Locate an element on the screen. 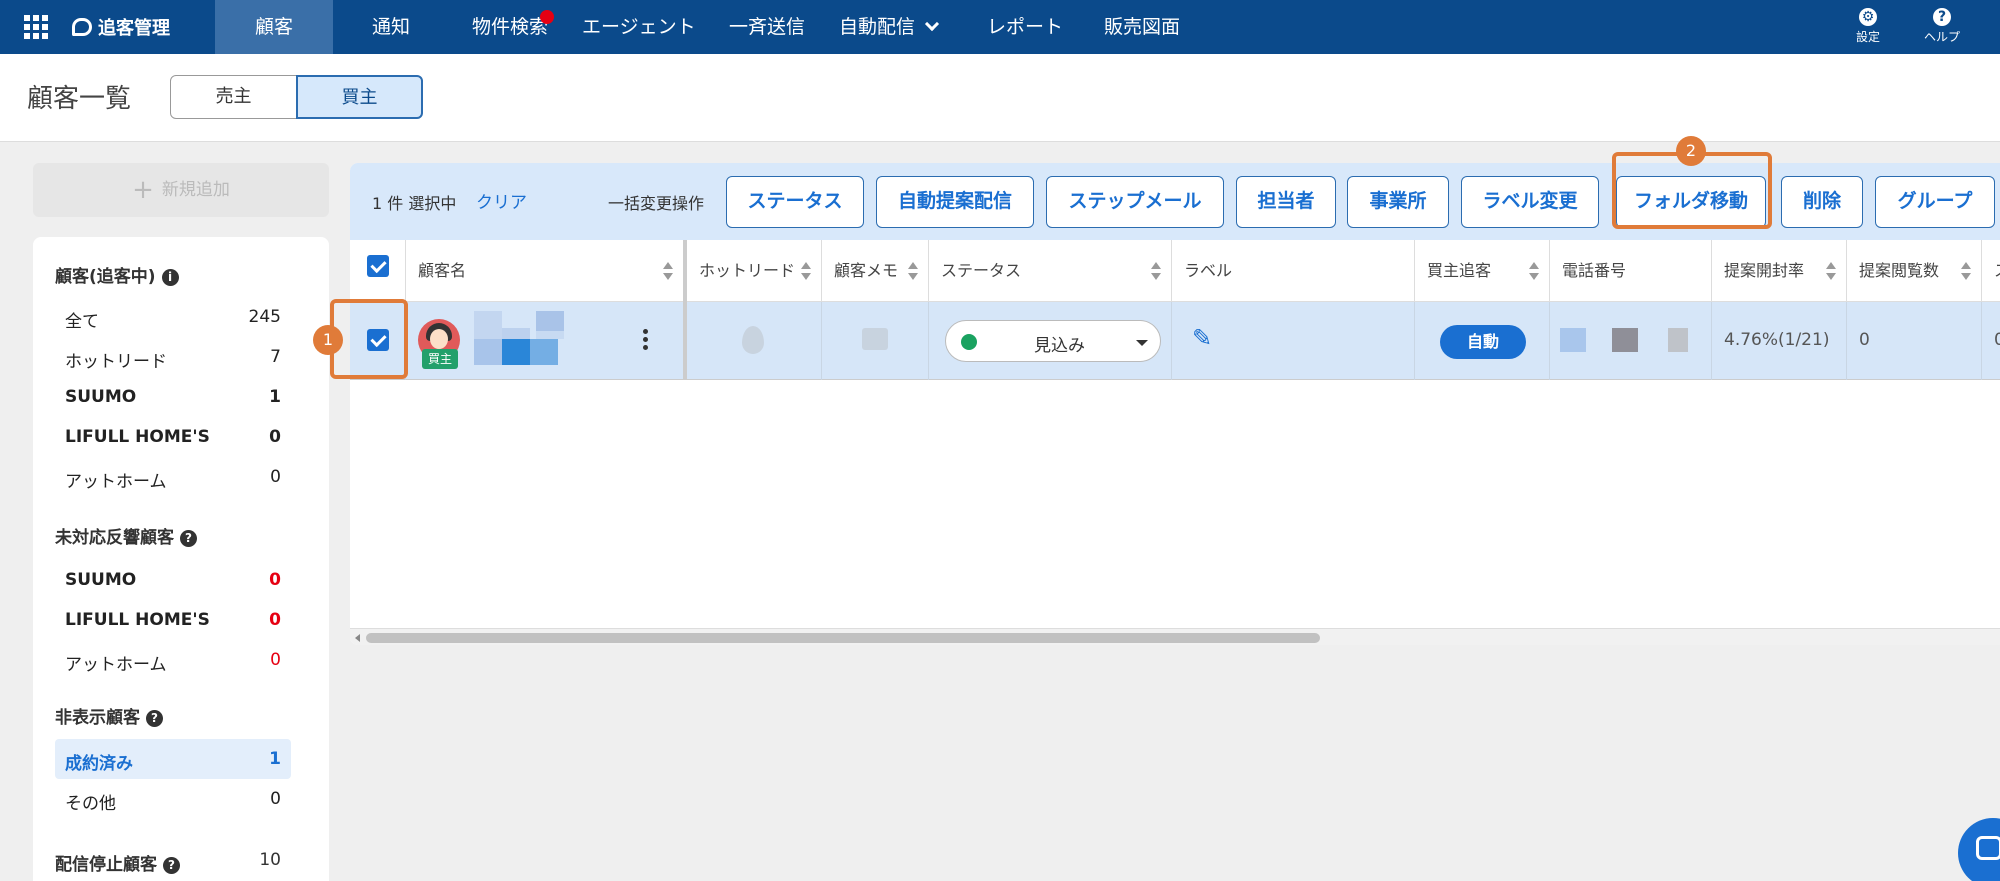 The height and width of the screenshot is (881, 2000). info-icon: i is located at coordinates (170, 277).